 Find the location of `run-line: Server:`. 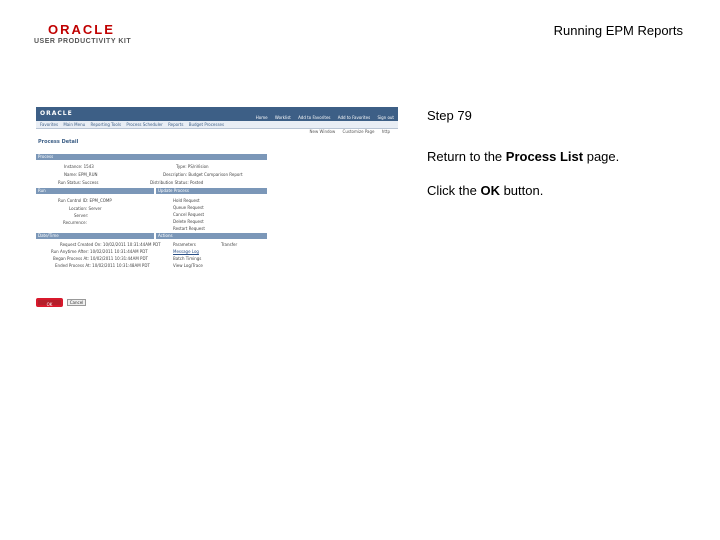

run-line: Server: is located at coordinates (81, 215).